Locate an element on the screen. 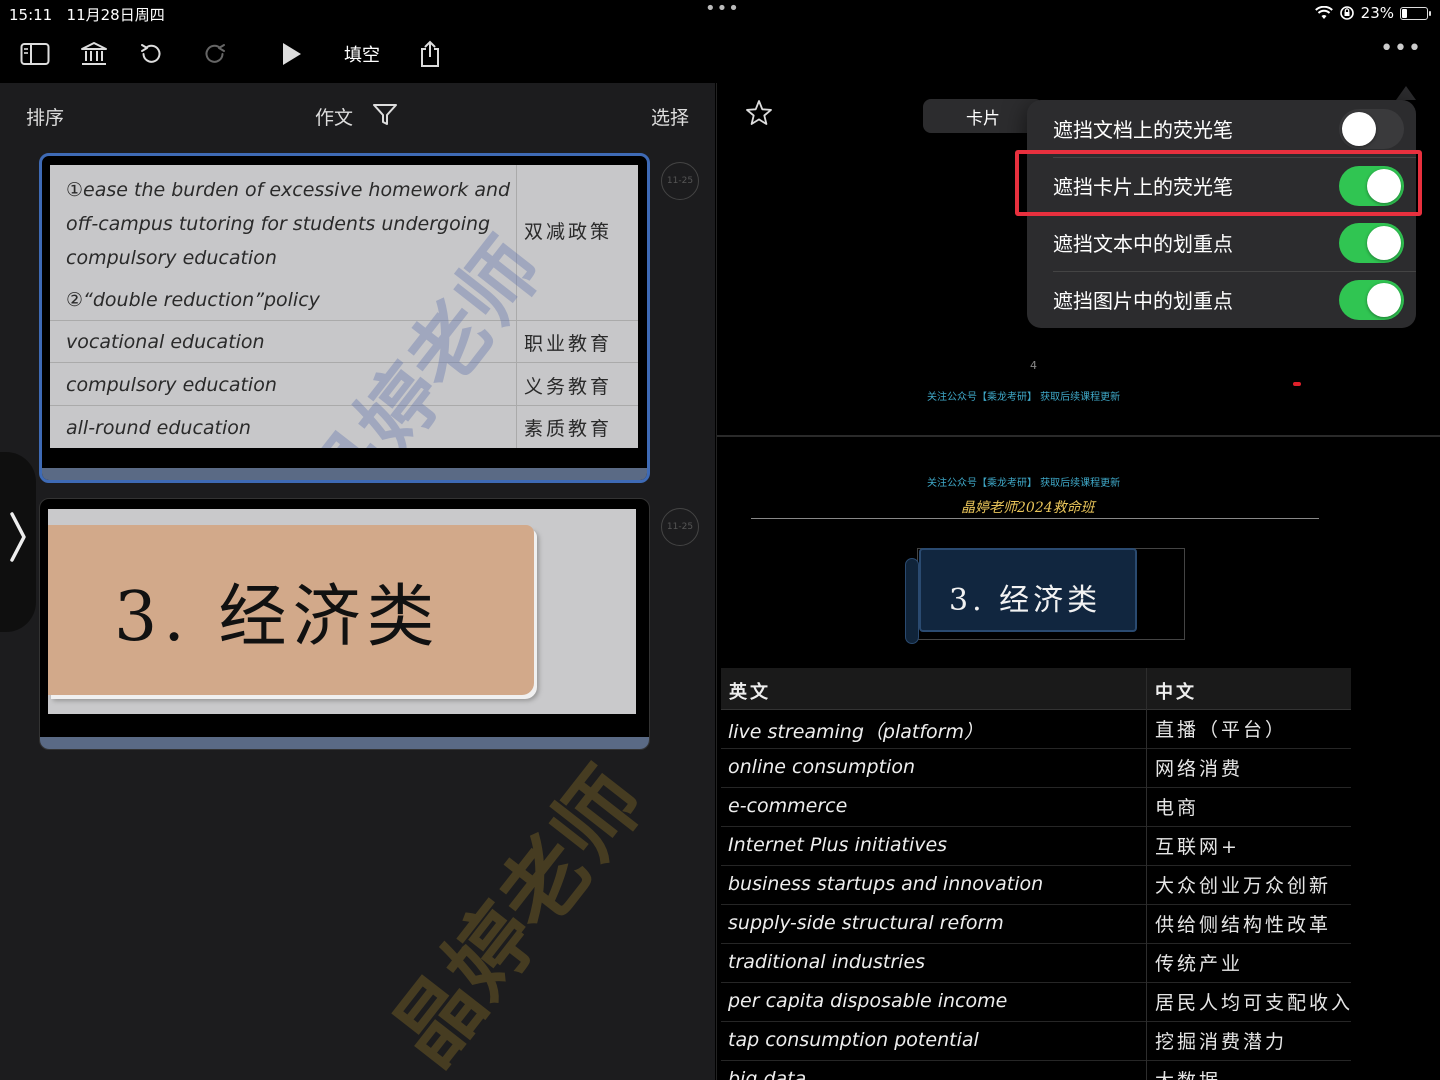  play-icon is located at coordinates (291, 54).